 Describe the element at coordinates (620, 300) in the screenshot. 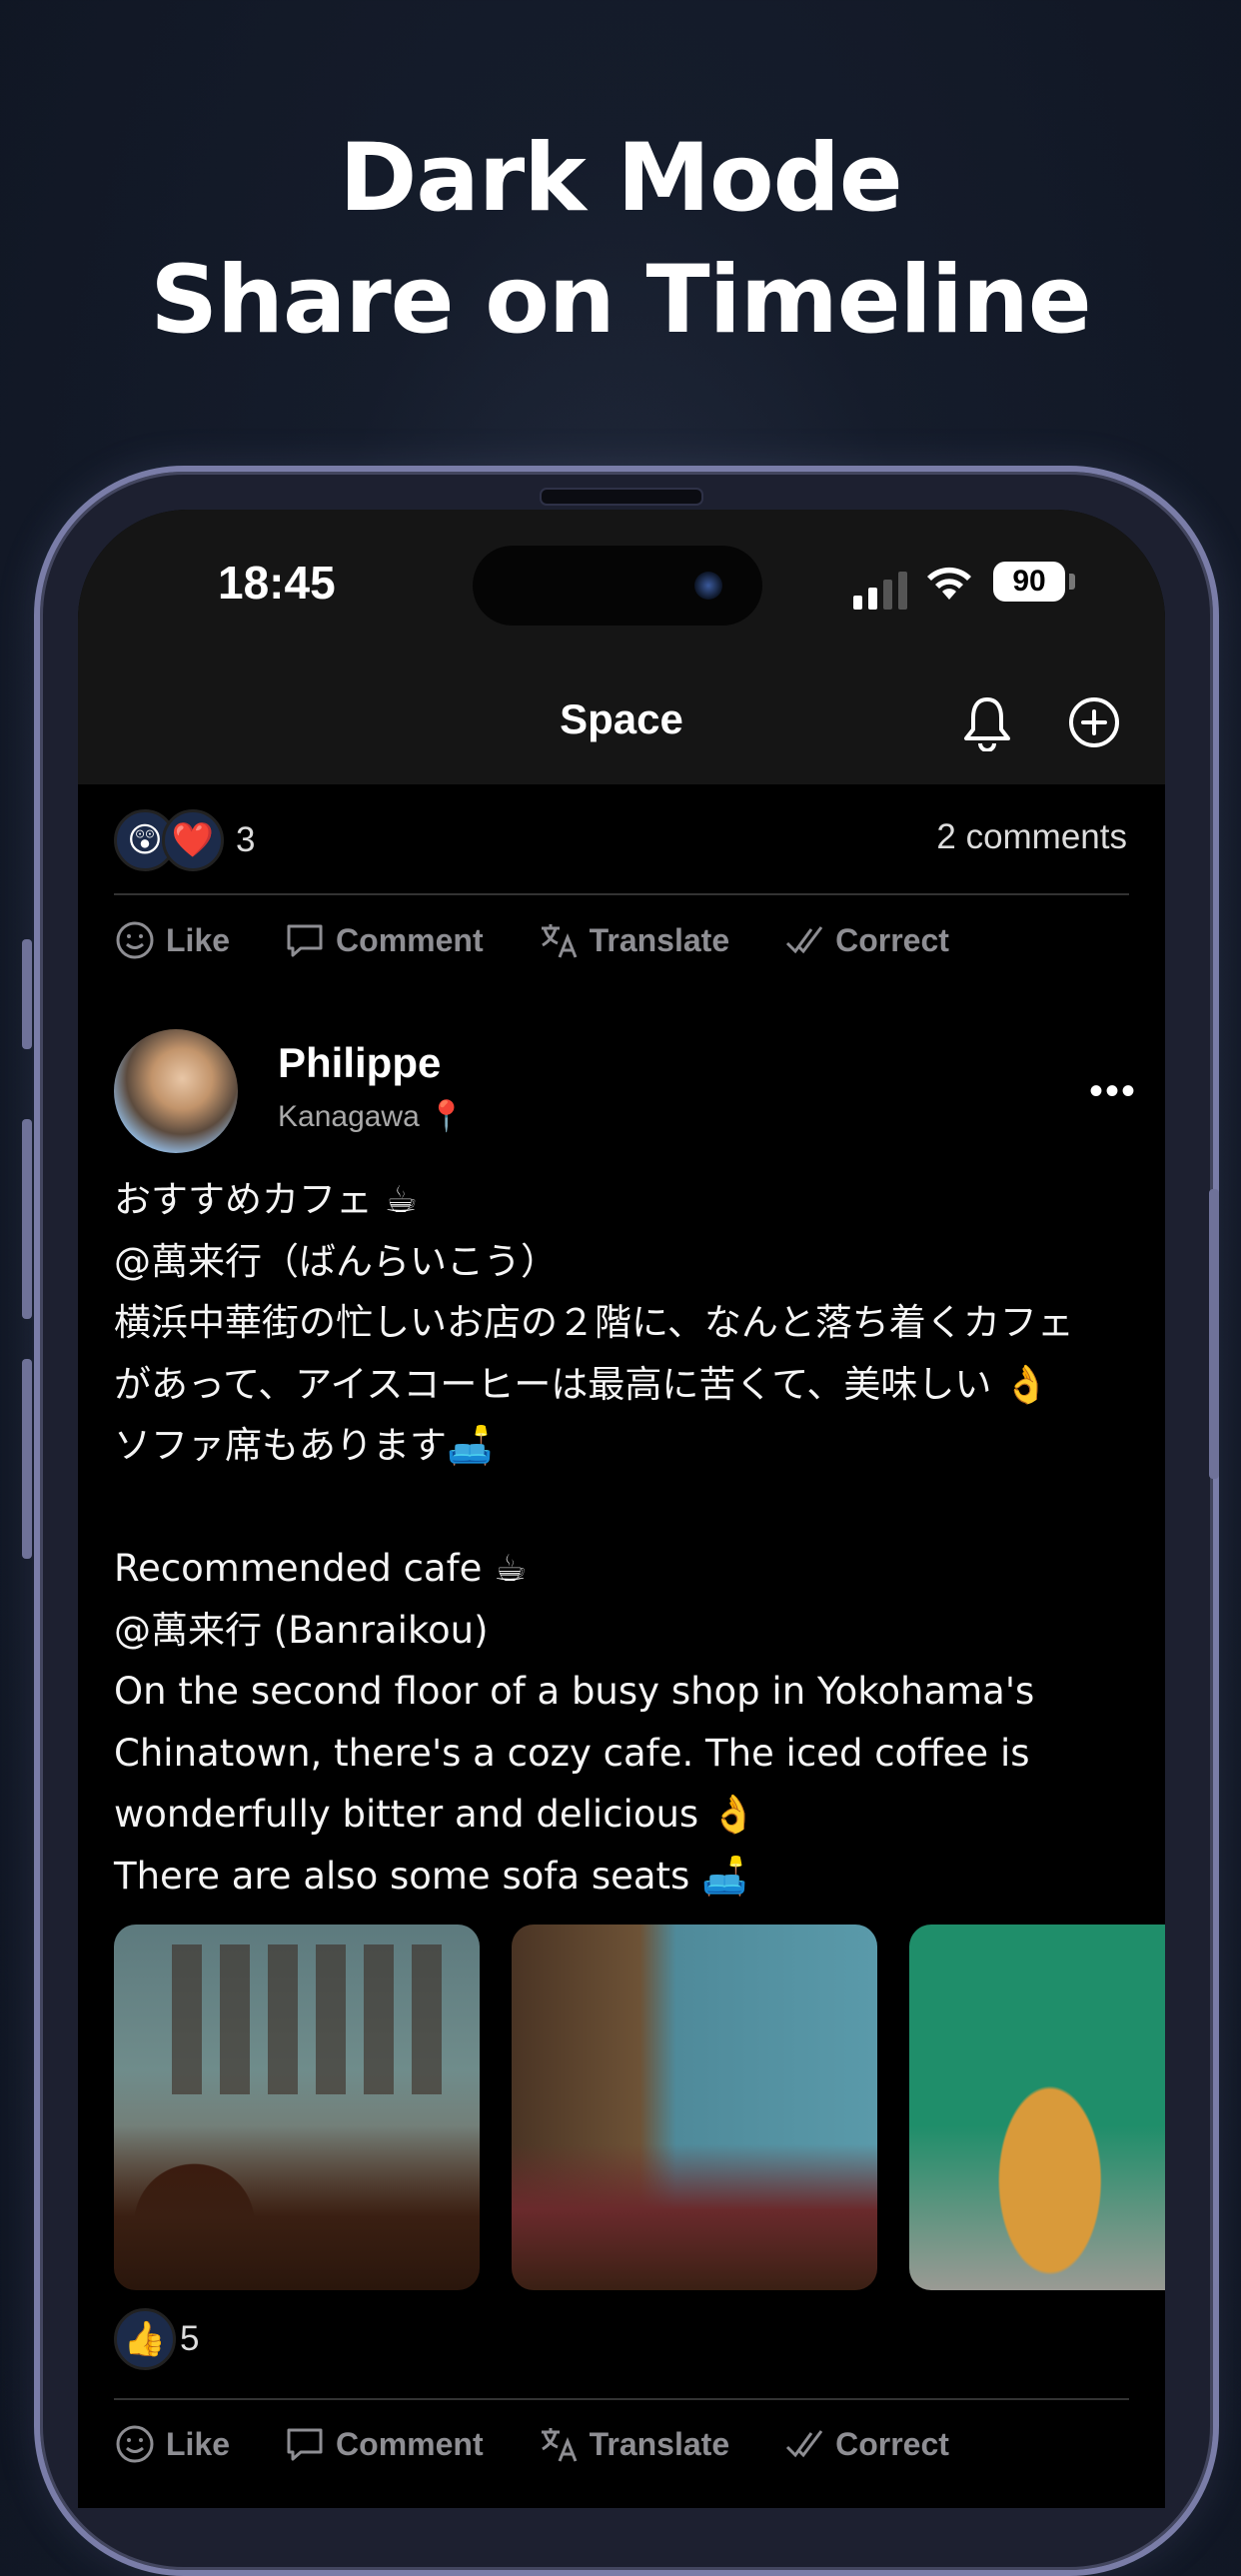

I see `headline-line2: Share on Timeline` at that location.